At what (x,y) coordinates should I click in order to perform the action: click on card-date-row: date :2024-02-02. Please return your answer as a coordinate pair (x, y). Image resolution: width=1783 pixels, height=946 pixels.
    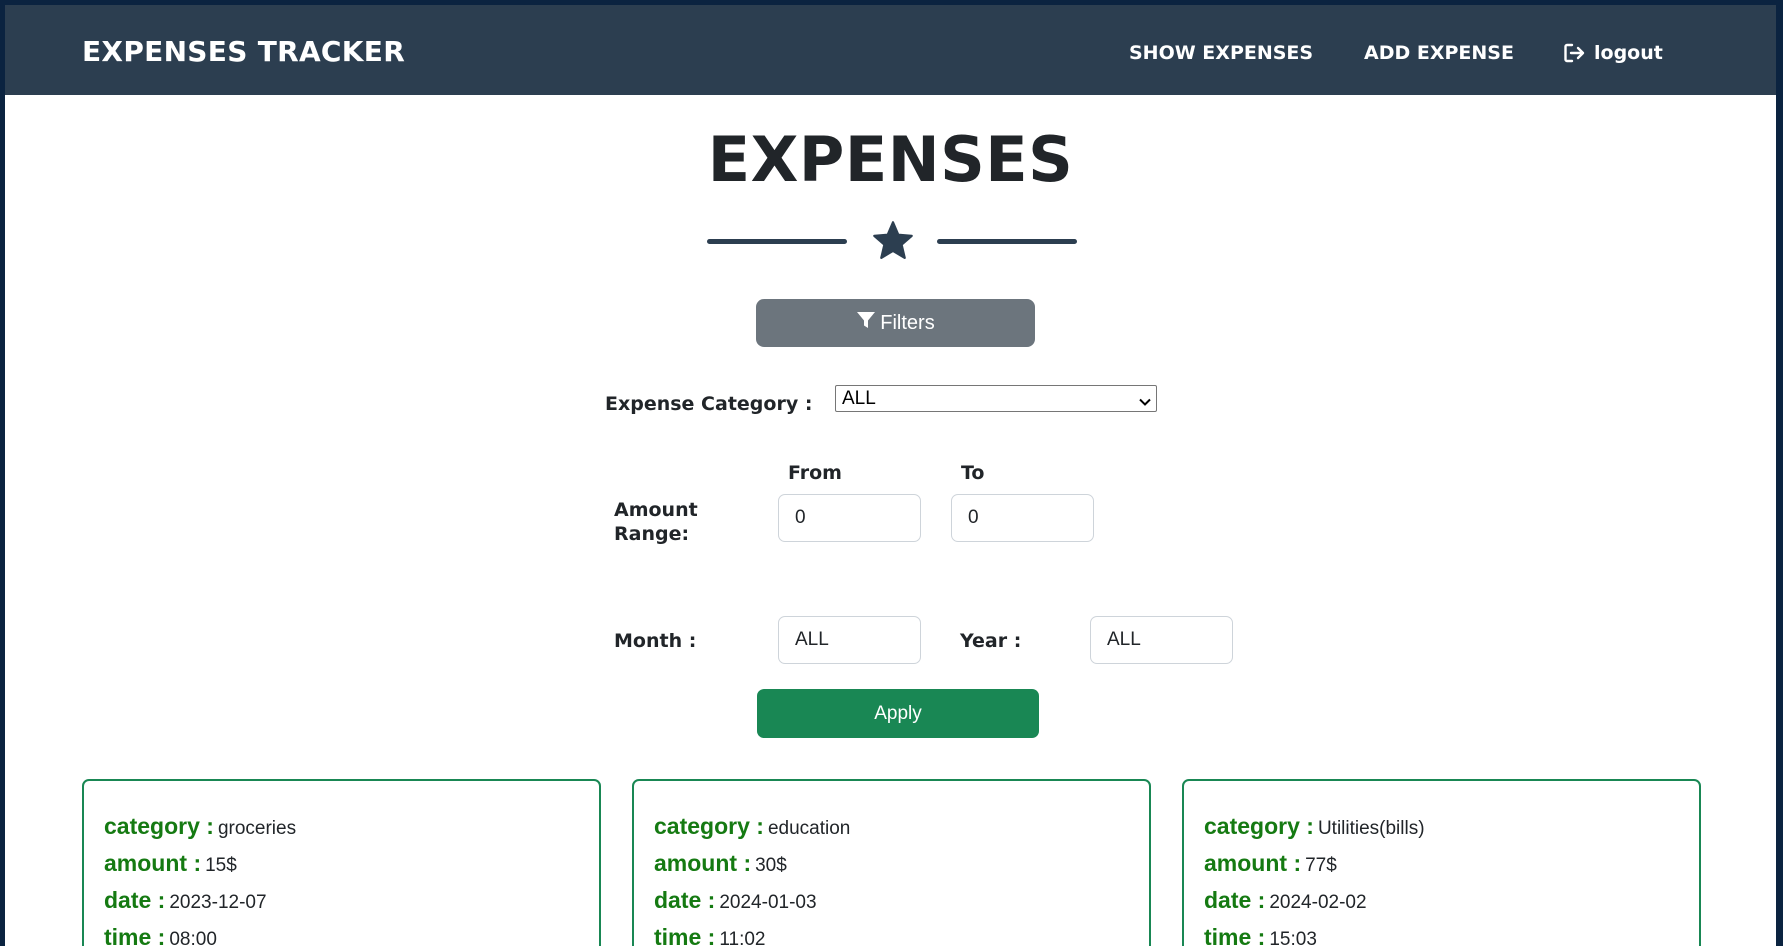
    Looking at the image, I should click on (1285, 900).